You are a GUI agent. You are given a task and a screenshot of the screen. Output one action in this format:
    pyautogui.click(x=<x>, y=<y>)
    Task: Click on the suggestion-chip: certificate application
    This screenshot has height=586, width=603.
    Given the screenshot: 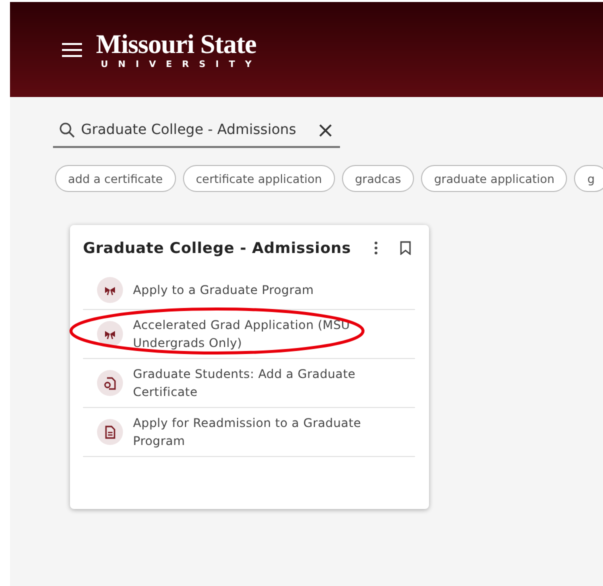 What is the action you would take?
    pyautogui.click(x=258, y=178)
    